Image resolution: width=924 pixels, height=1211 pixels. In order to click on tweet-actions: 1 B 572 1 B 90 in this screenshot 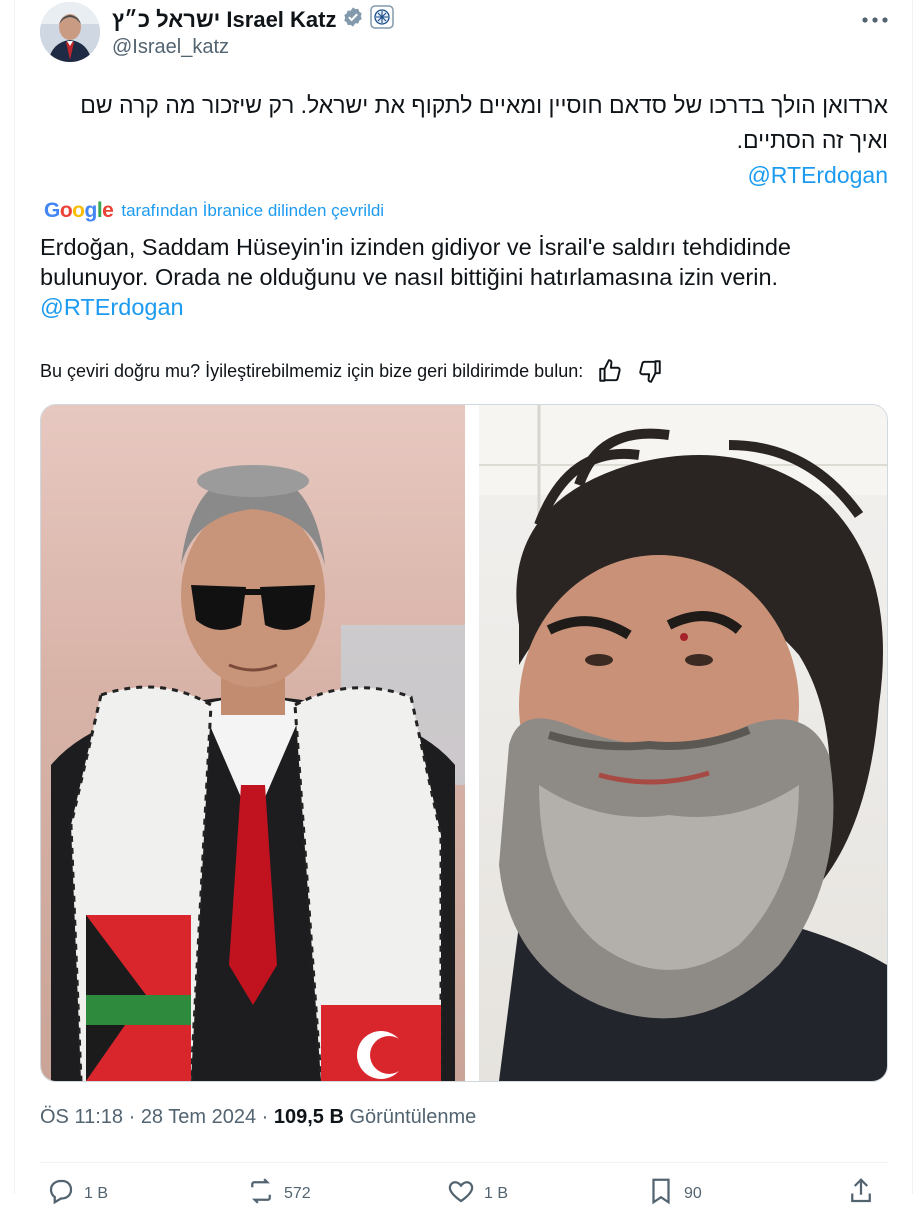, I will do `click(464, 1191)`.